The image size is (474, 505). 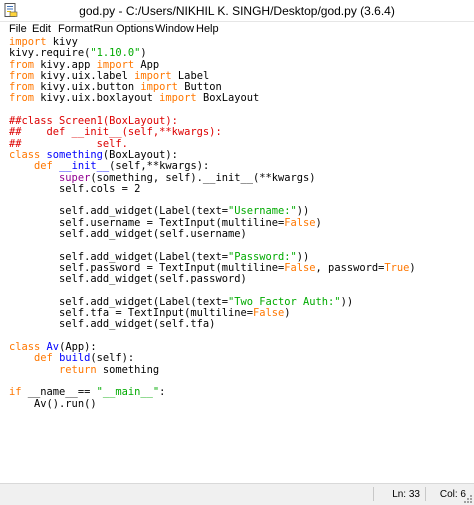 What do you see at coordinates (65, 64) in the screenshot?
I see `code-token-plain: kivy.app` at bounding box center [65, 64].